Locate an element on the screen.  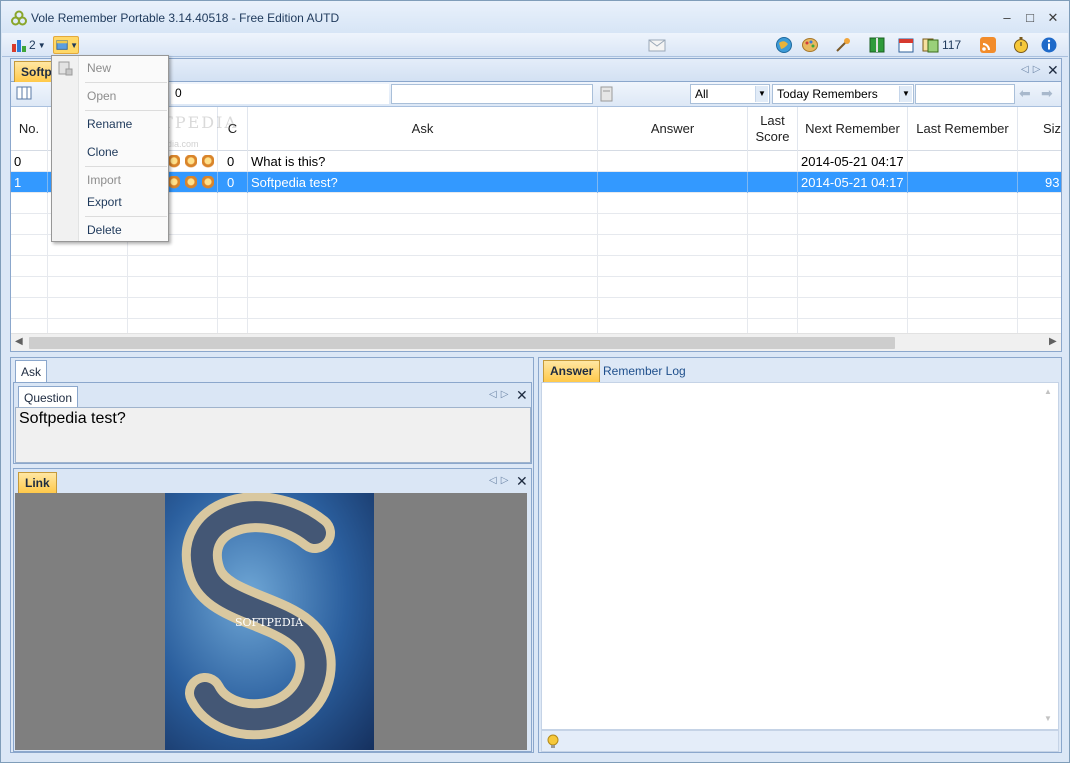
palette-icon is located at coordinates (810, 45).